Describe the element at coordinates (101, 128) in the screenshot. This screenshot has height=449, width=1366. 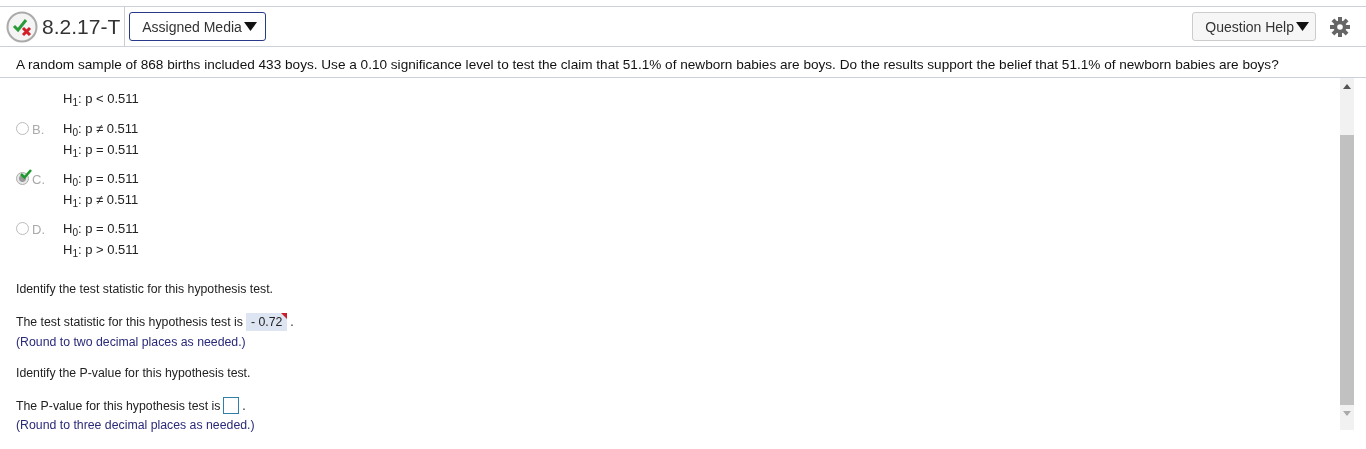
I see `hypothesis-text: H$_{0}$: p ≠ 0.511` at that location.